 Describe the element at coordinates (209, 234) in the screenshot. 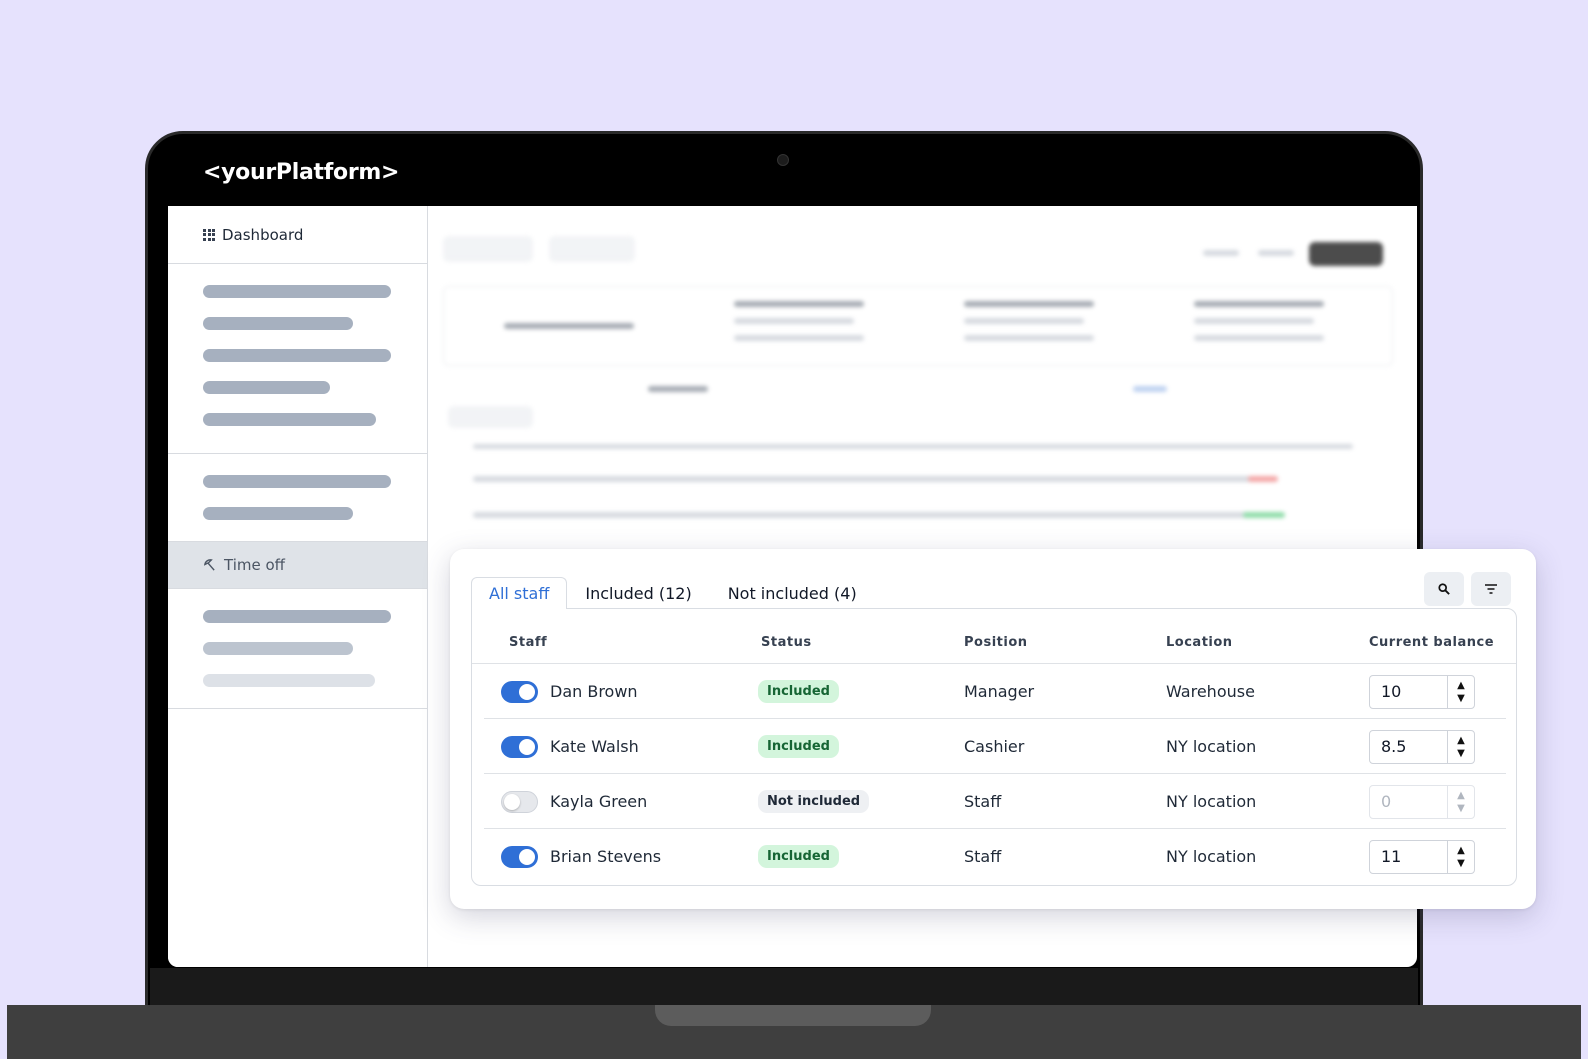

I see `grid-icon` at that location.